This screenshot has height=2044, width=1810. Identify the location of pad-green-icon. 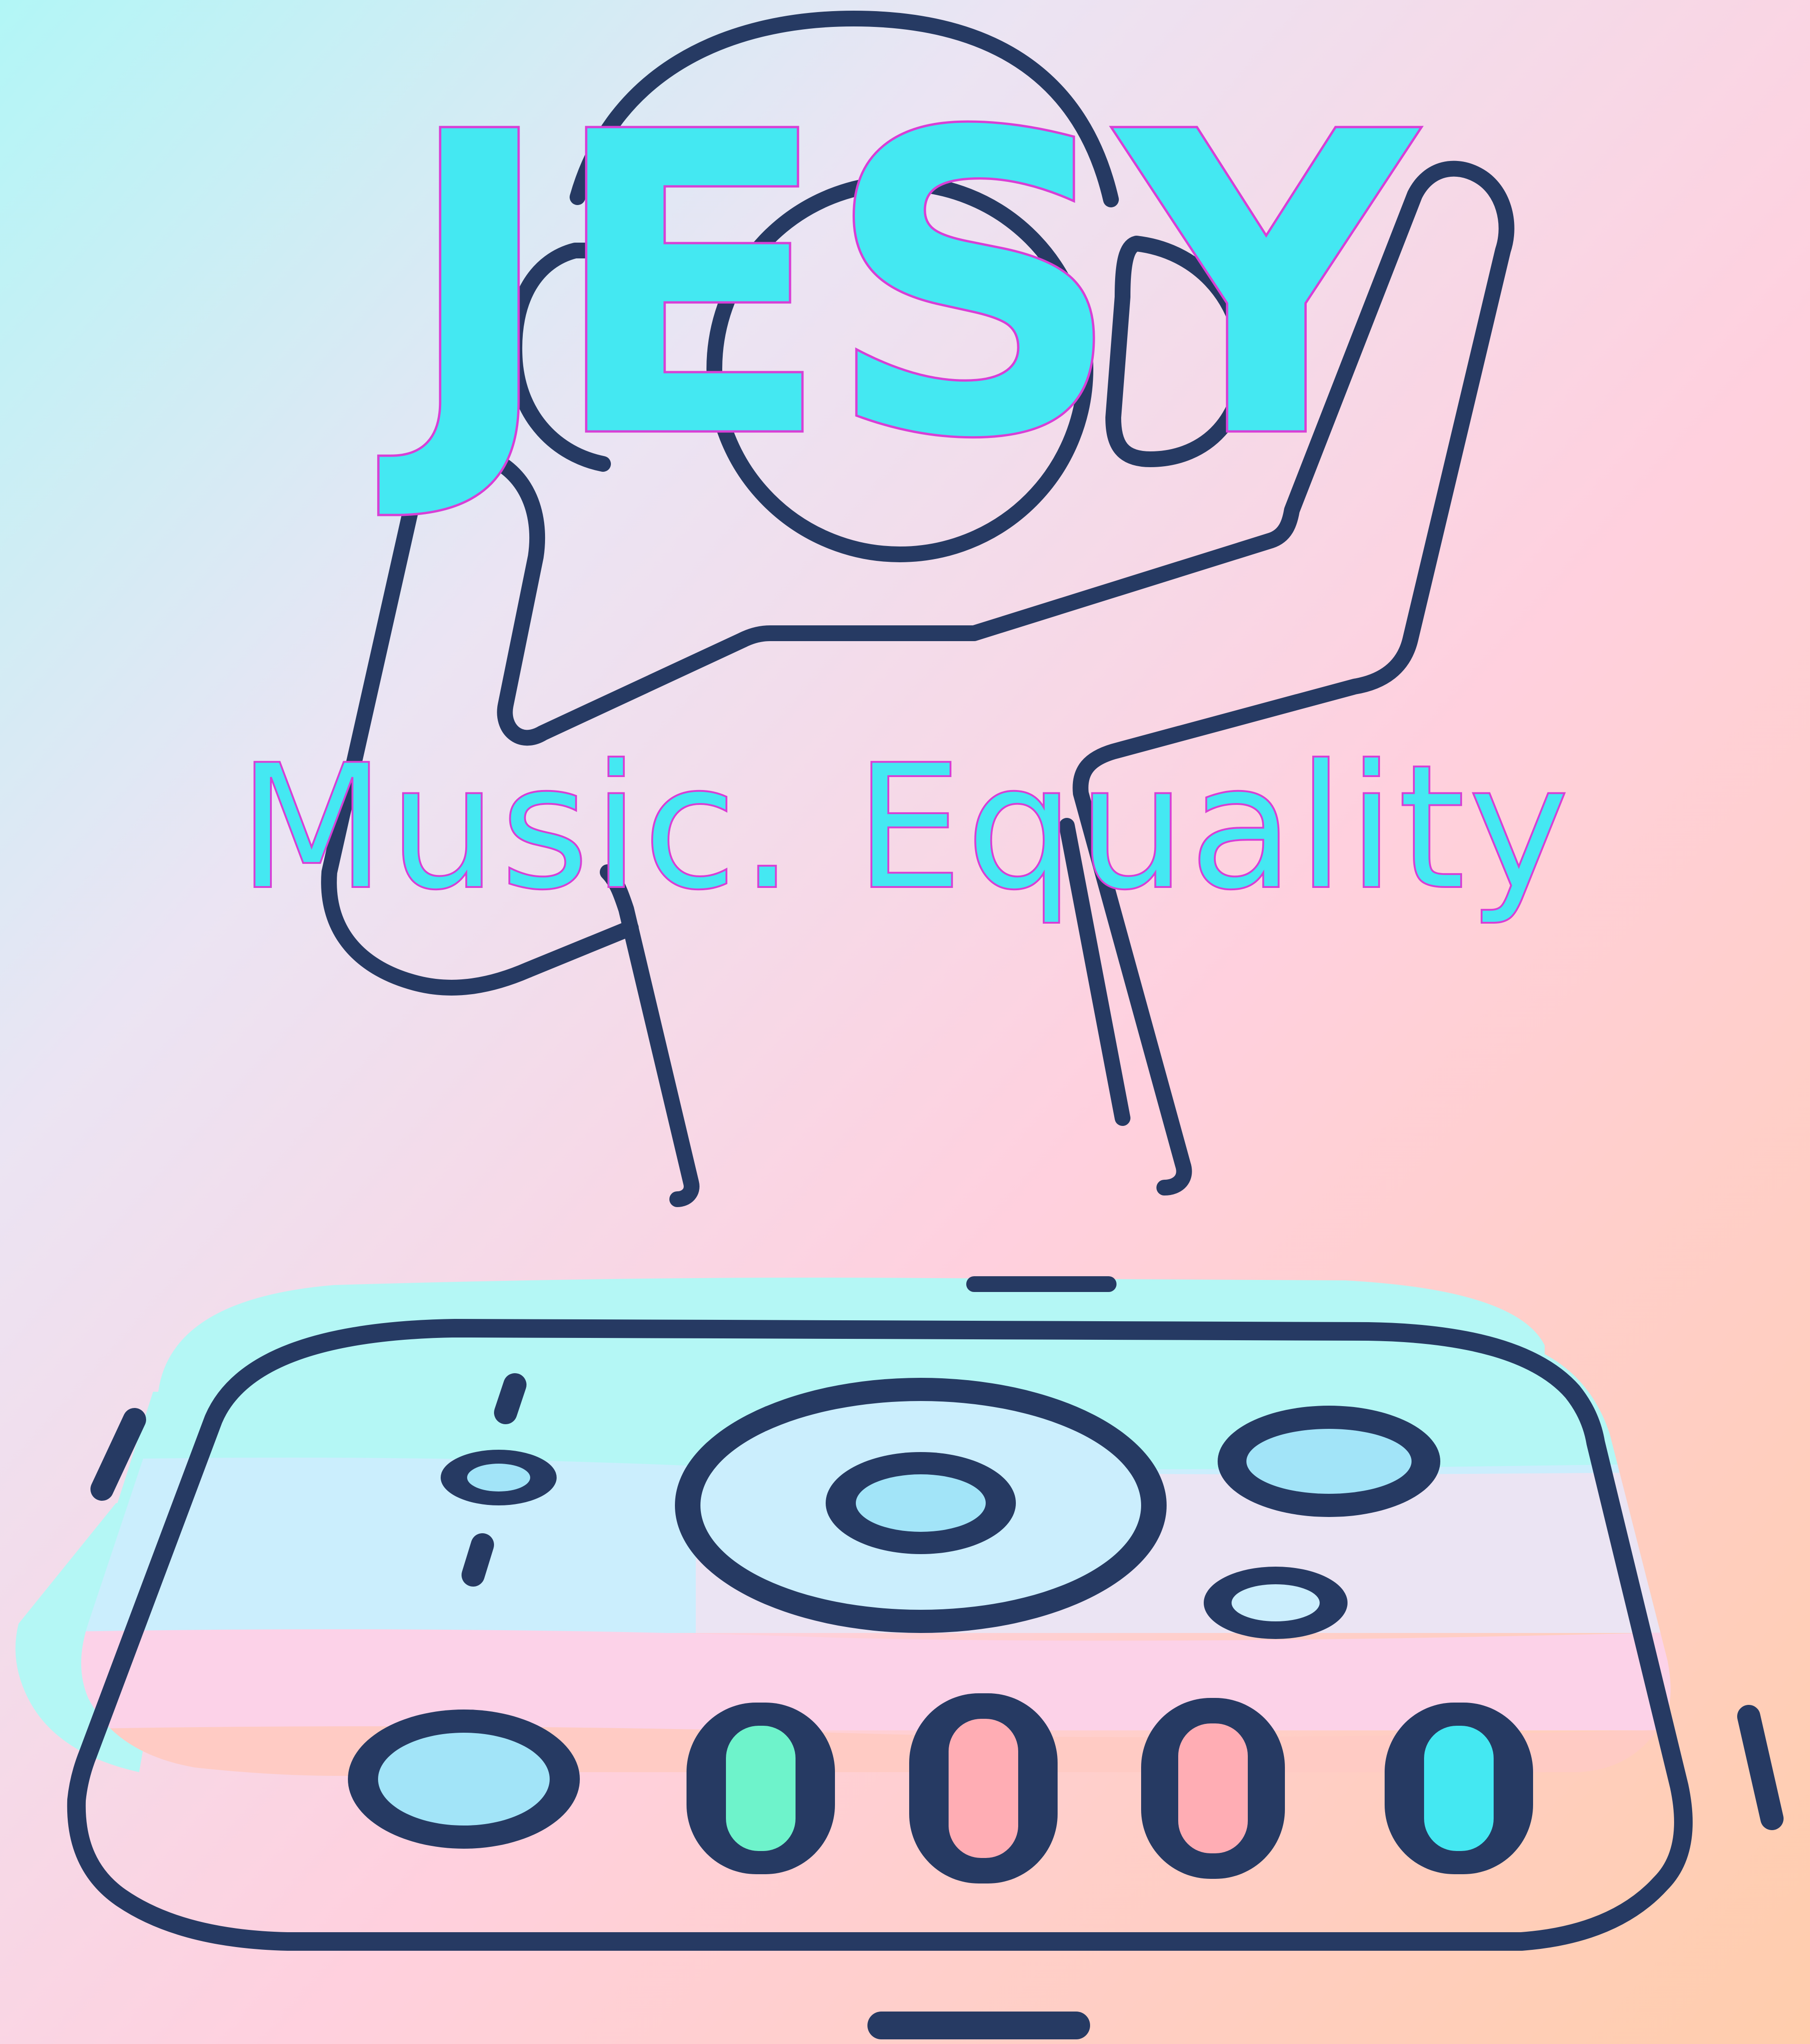
(761, 1788).